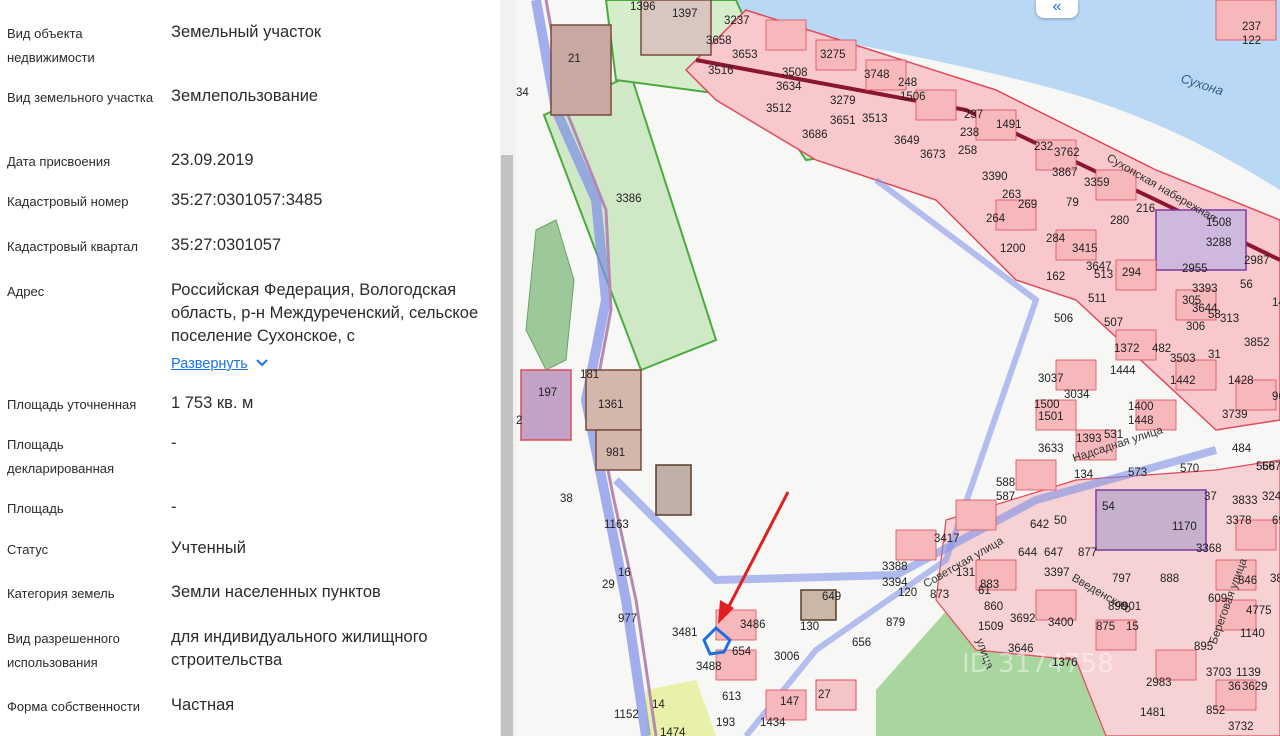 The height and width of the screenshot is (736, 1280). Describe the element at coordinates (1161, 349) in the screenshot. I see `parcel-number-label: 482` at that location.